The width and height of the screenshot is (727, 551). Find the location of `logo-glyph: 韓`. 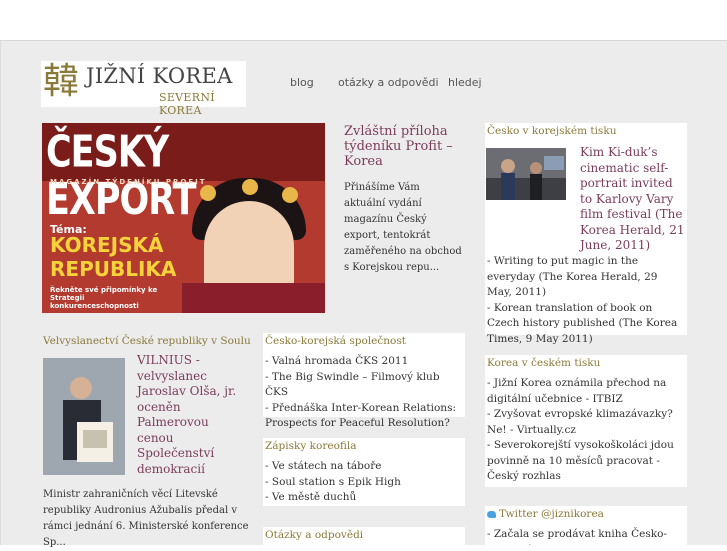

logo-glyph: 韓 is located at coordinates (61, 81).